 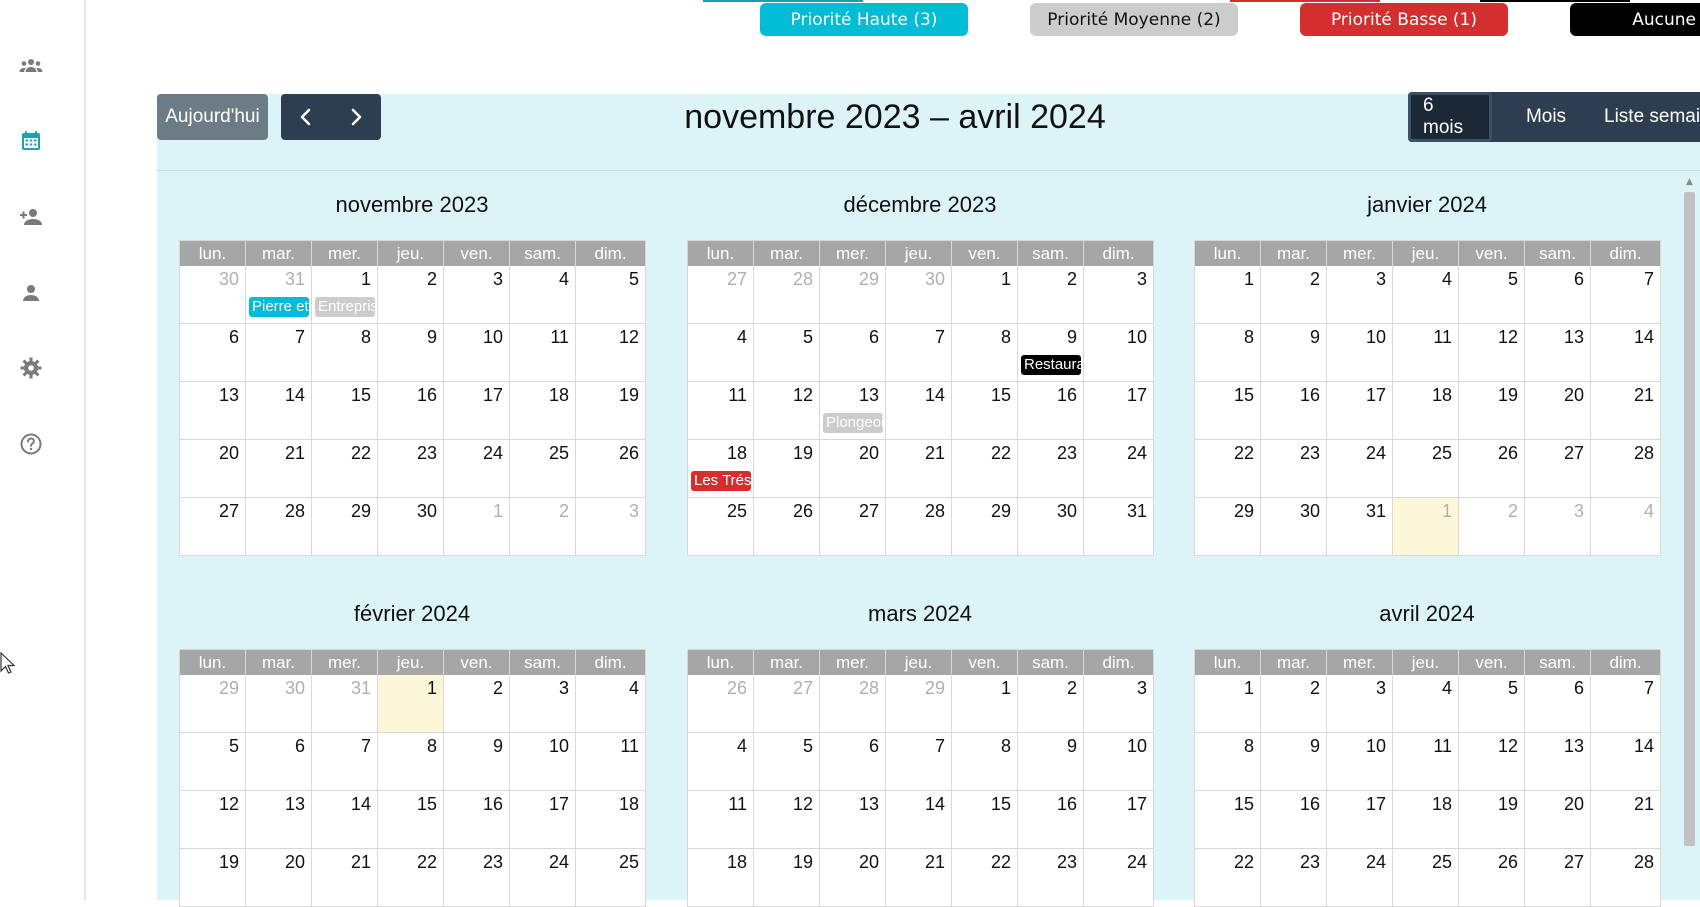 What do you see at coordinates (1650, 117) in the screenshot?
I see `view-week-list-button: Liste semaine` at bounding box center [1650, 117].